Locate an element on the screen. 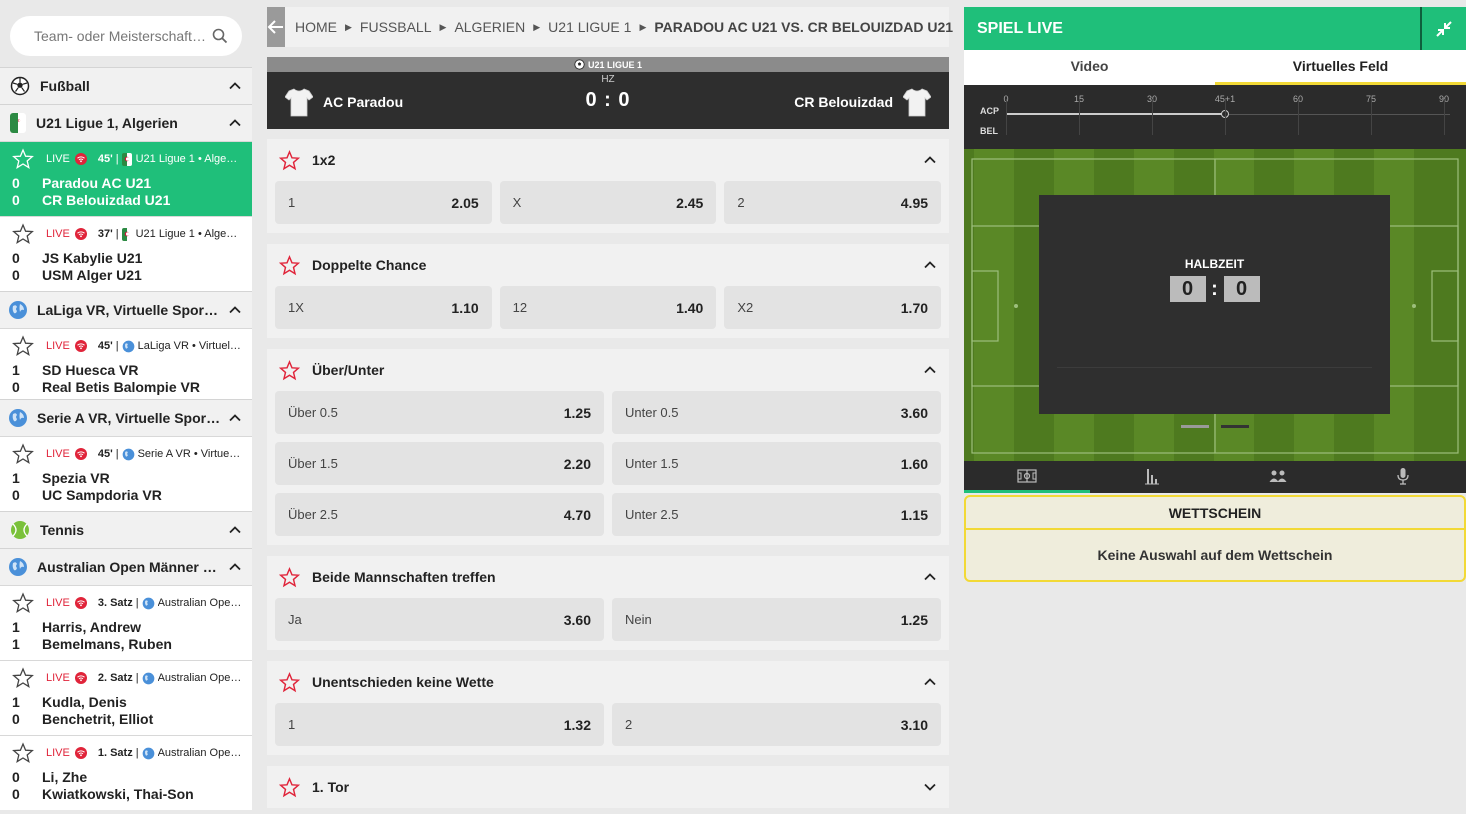  market-1: Doppelte Chance 1X 1.10 12 1.40 X2 1.70 is located at coordinates (608, 291).